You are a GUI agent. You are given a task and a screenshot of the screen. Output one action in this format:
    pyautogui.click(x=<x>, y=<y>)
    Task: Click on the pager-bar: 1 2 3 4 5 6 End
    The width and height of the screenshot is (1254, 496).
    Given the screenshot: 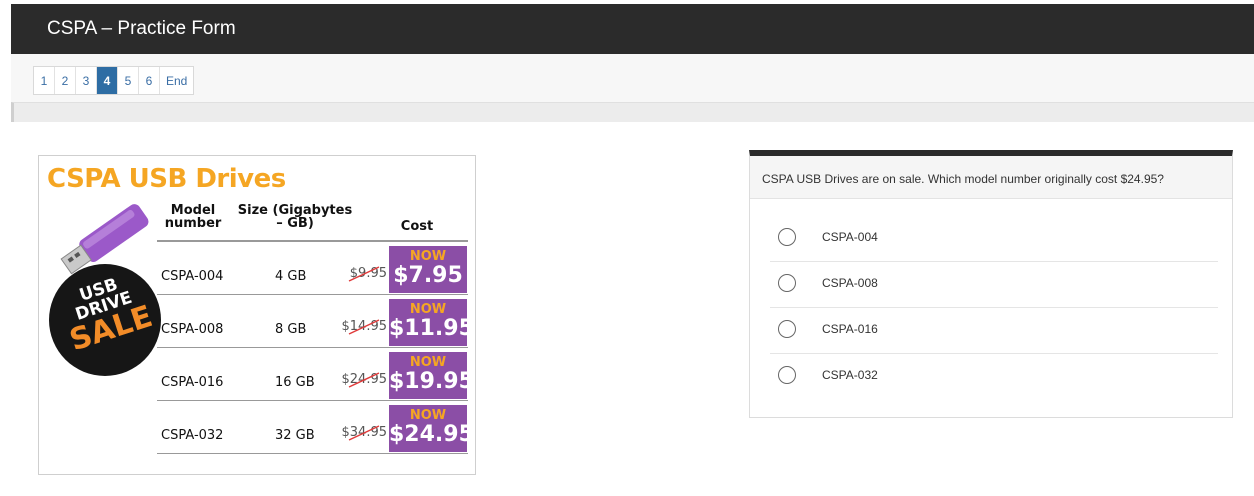 What is the action you would take?
    pyautogui.click(x=632, y=78)
    